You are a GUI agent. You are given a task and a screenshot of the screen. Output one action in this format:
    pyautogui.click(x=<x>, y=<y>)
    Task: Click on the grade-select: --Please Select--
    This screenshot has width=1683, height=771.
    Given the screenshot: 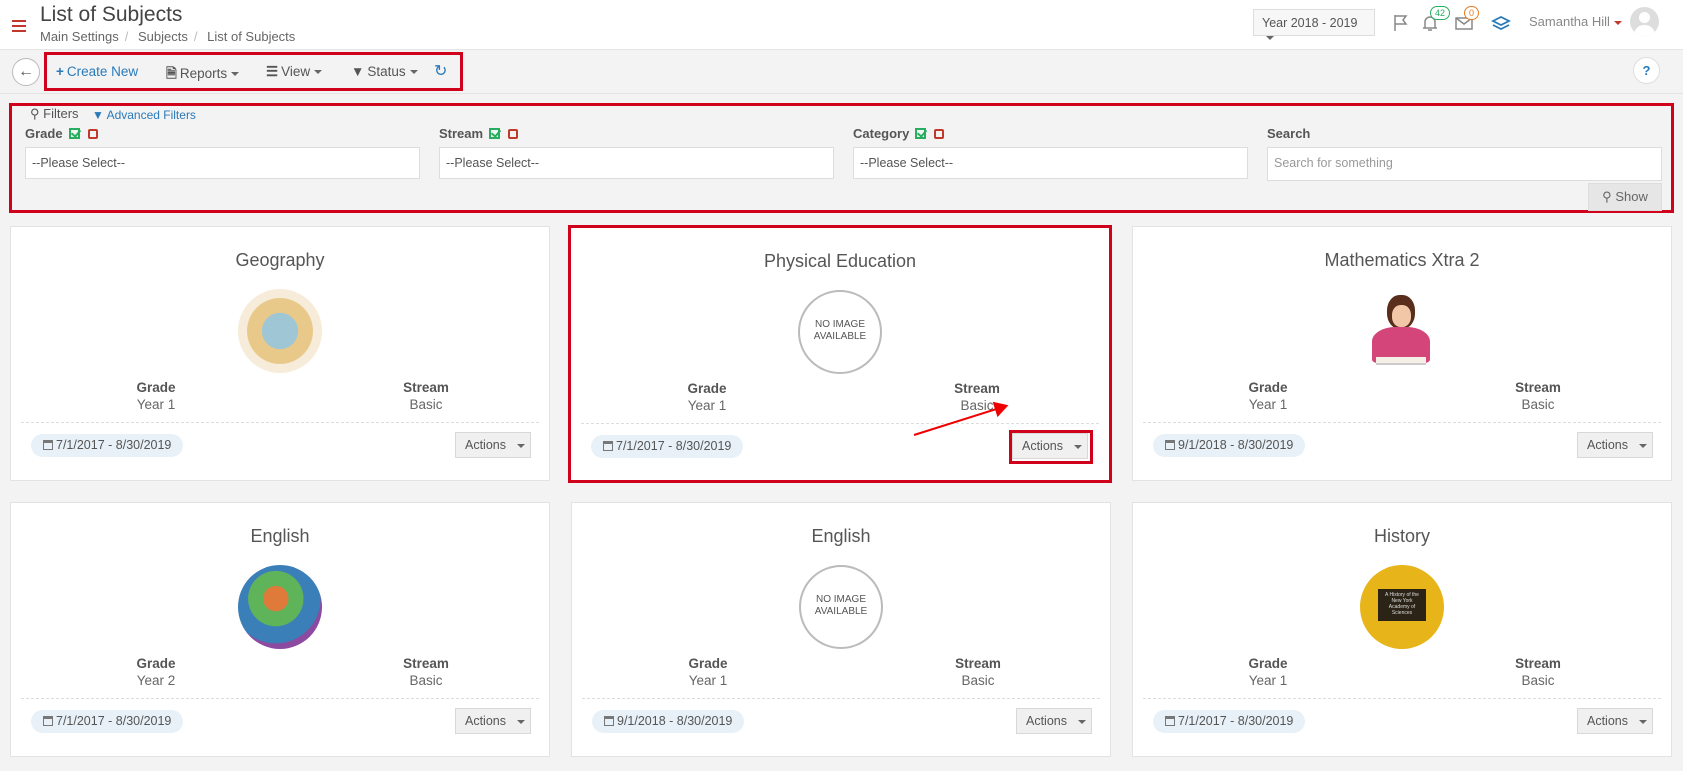 What is the action you would take?
    pyautogui.click(x=222, y=163)
    